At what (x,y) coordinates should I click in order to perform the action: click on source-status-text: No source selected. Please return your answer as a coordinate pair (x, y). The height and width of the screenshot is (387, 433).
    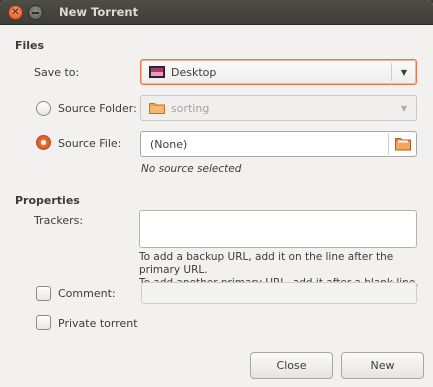
    Looking at the image, I should click on (191, 169).